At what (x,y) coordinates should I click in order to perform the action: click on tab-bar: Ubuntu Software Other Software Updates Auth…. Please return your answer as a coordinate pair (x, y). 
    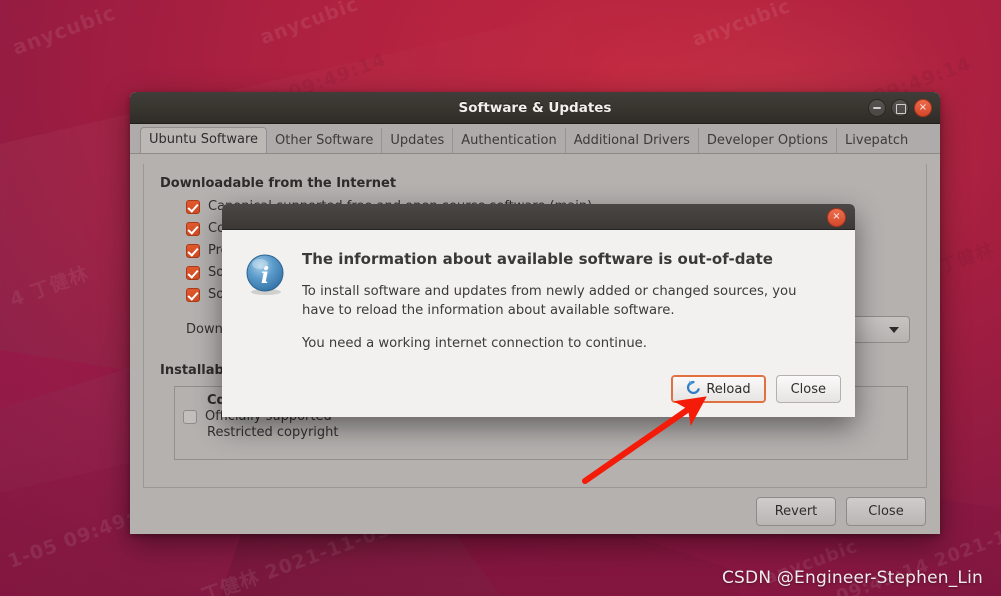
    Looking at the image, I should click on (535, 139).